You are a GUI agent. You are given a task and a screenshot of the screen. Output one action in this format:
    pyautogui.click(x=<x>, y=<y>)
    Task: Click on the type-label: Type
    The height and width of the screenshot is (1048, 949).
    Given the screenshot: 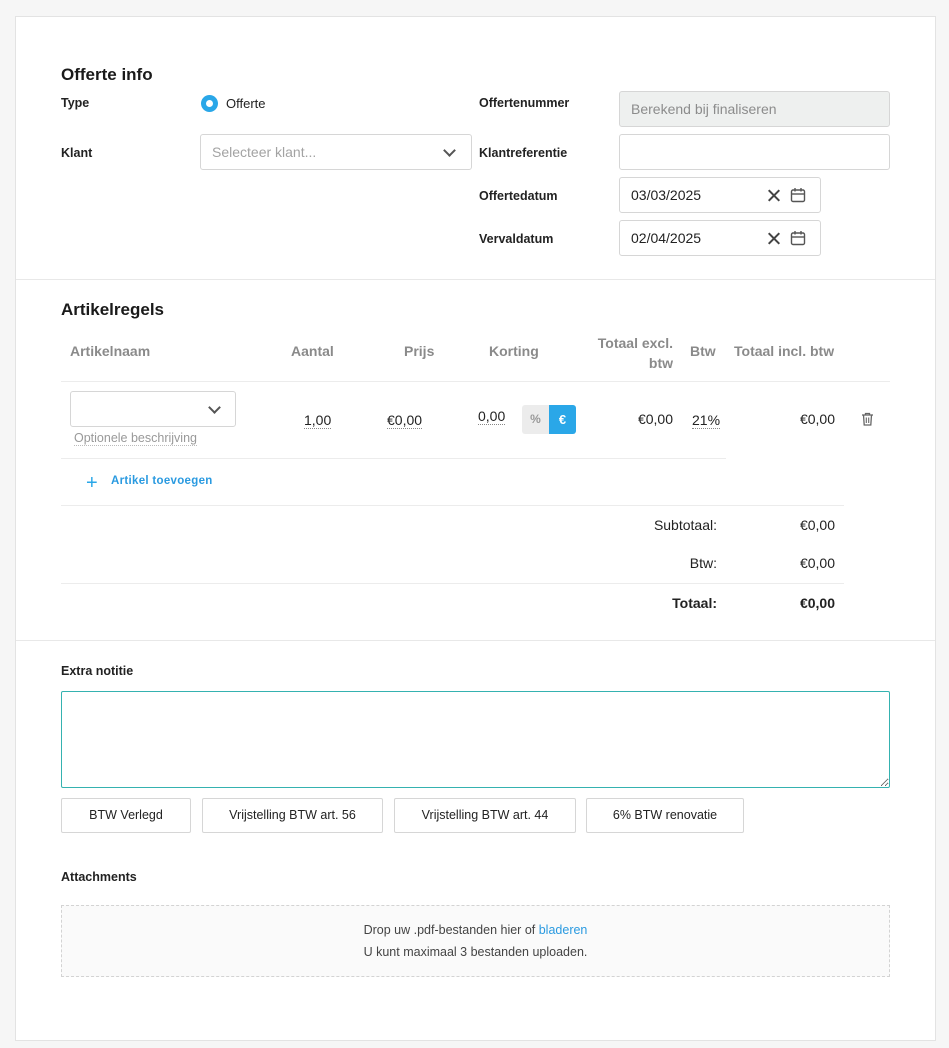 What is the action you would take?
    pyautogui.click(x=75, y=103)
    